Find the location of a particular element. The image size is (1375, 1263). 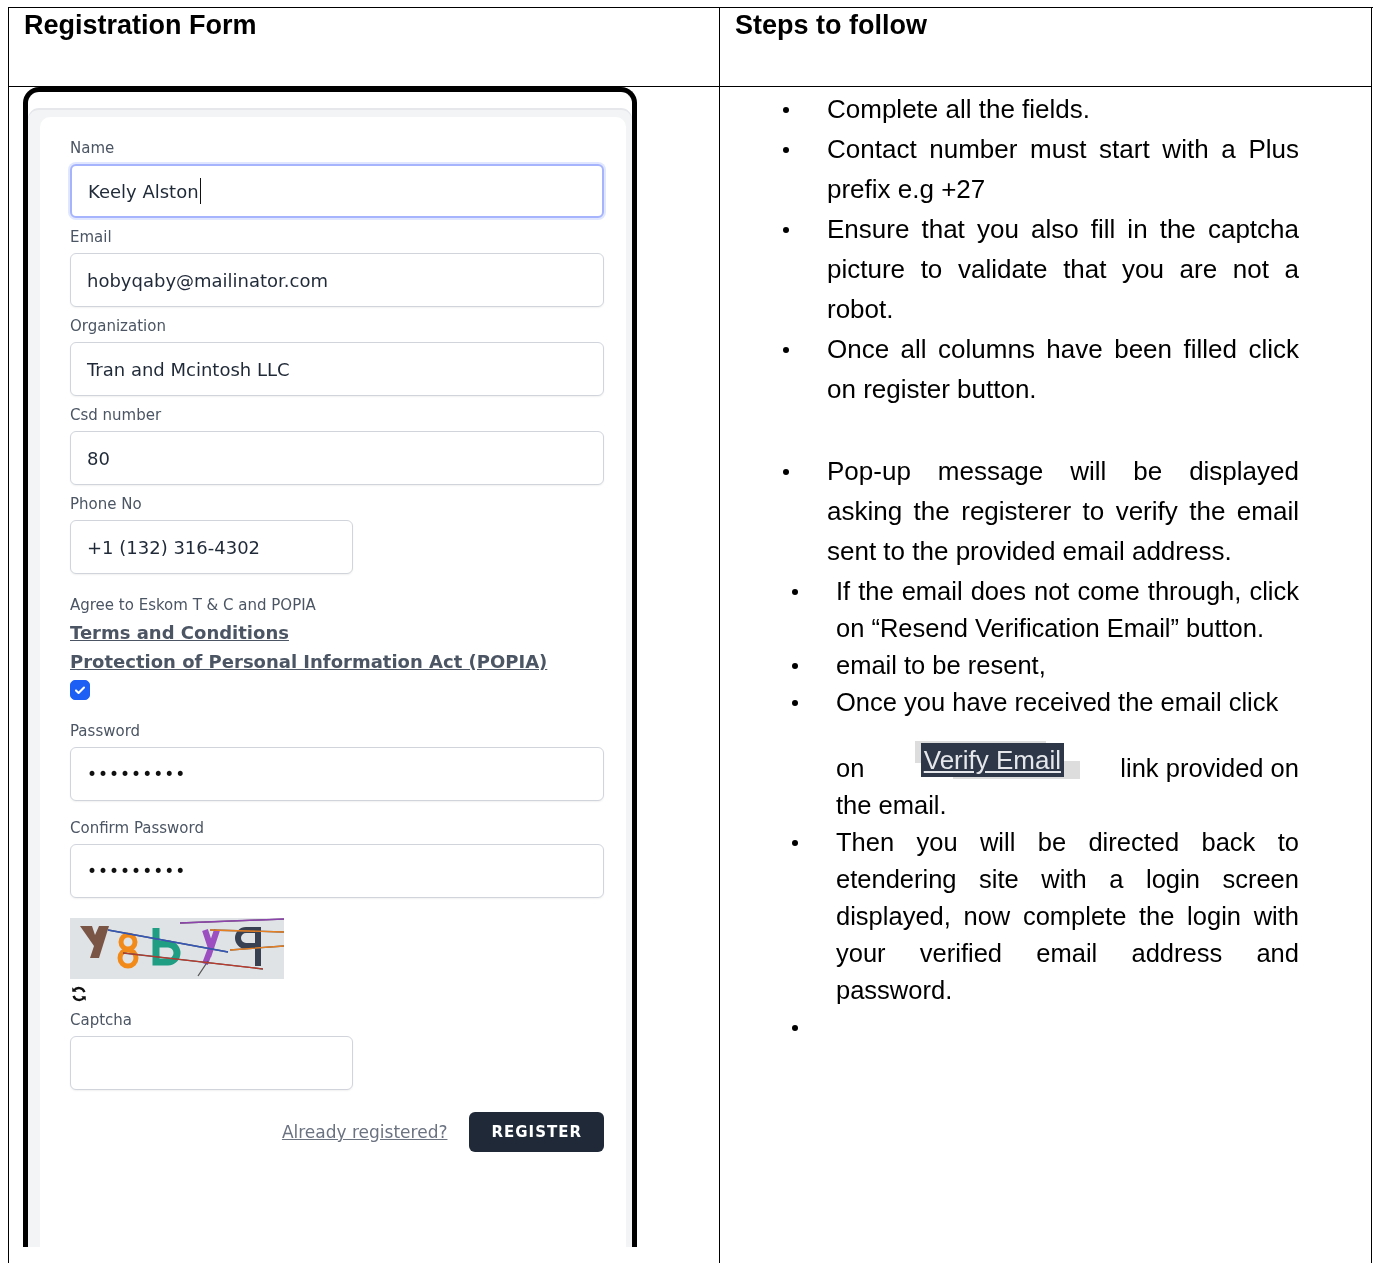

step-text: email to be resent, is located at coordinates (941, 665).